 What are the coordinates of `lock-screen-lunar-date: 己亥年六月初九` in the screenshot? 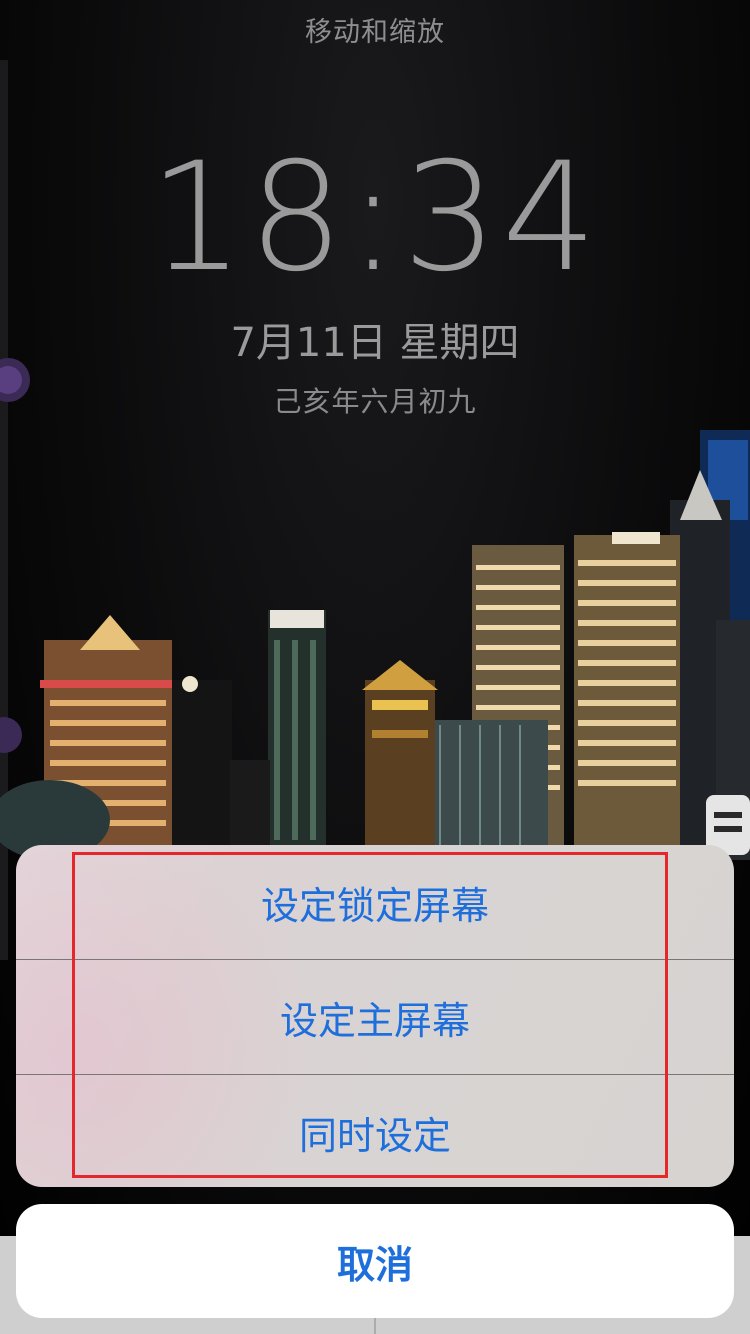 It's located at (375, 401).